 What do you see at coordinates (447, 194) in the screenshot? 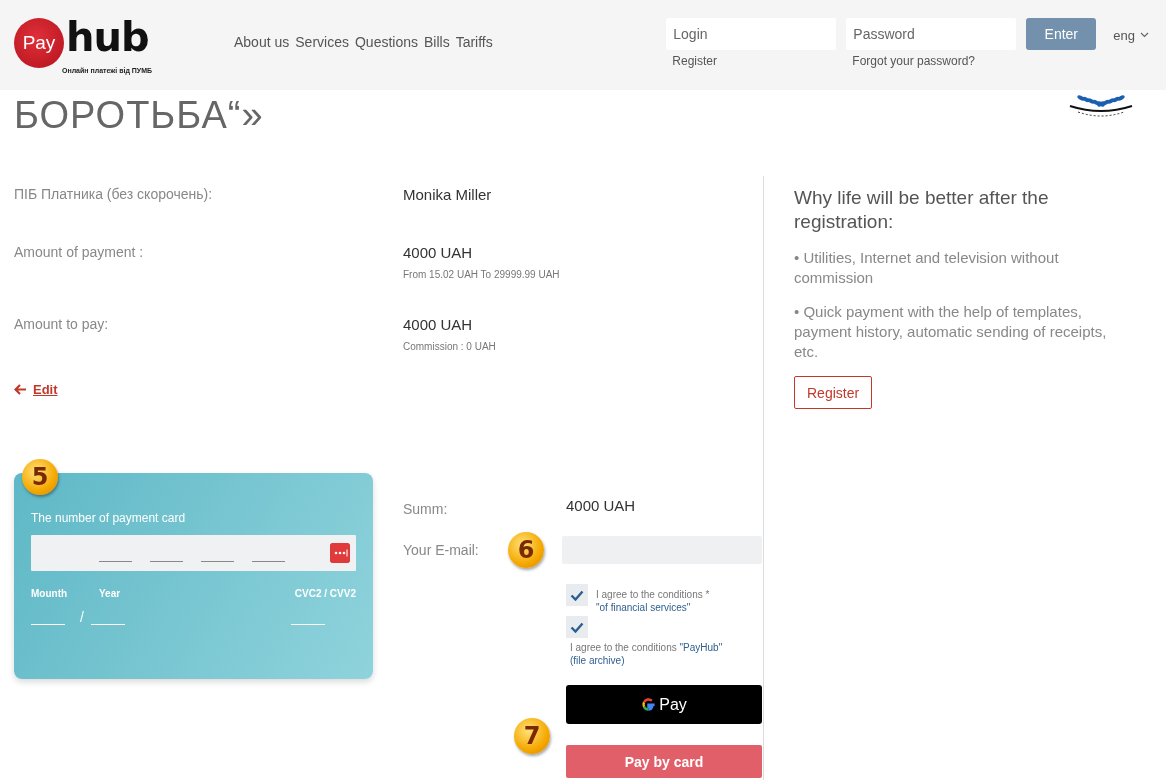
I see `field-value: Monika Miller` at bounding box center [447, 194].